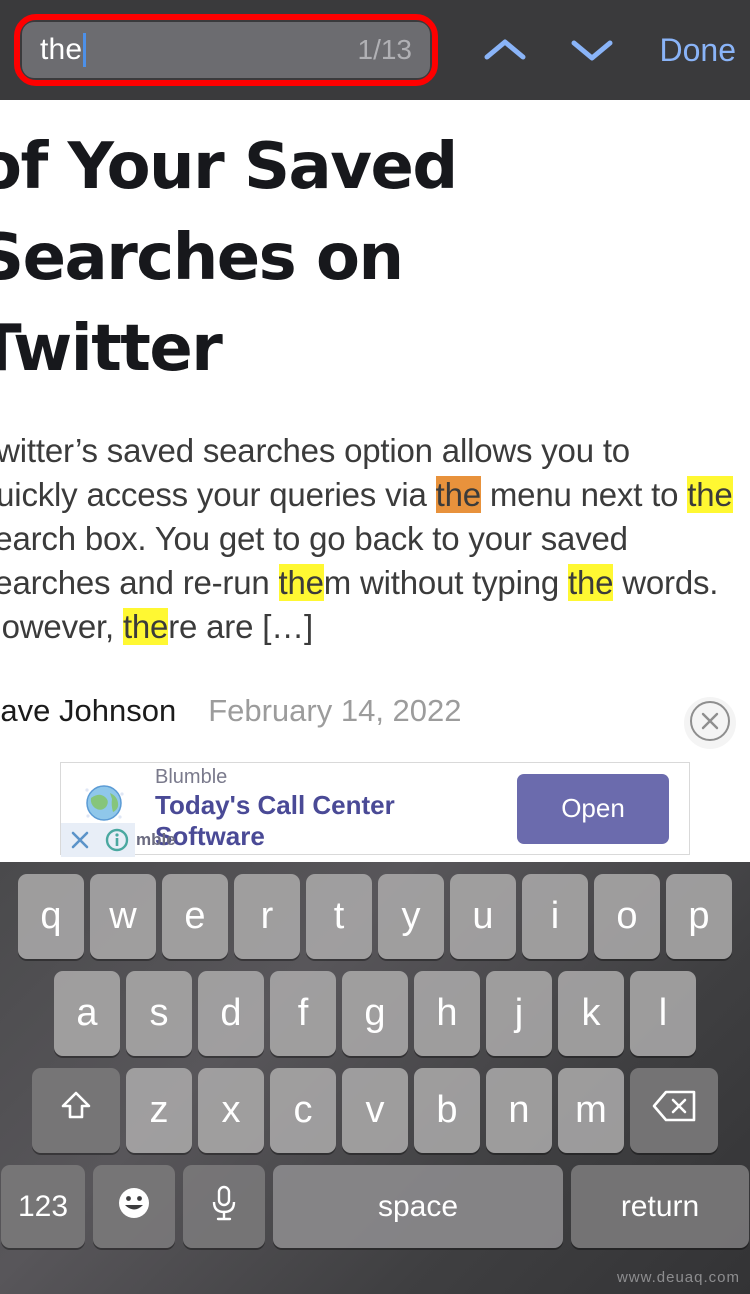 The width and height of the screenshot is (750, 1294). What do you see at coordinates (591, 1013) in the screenshot?
I see `key-k: k` at bounding box center [591, 1013].